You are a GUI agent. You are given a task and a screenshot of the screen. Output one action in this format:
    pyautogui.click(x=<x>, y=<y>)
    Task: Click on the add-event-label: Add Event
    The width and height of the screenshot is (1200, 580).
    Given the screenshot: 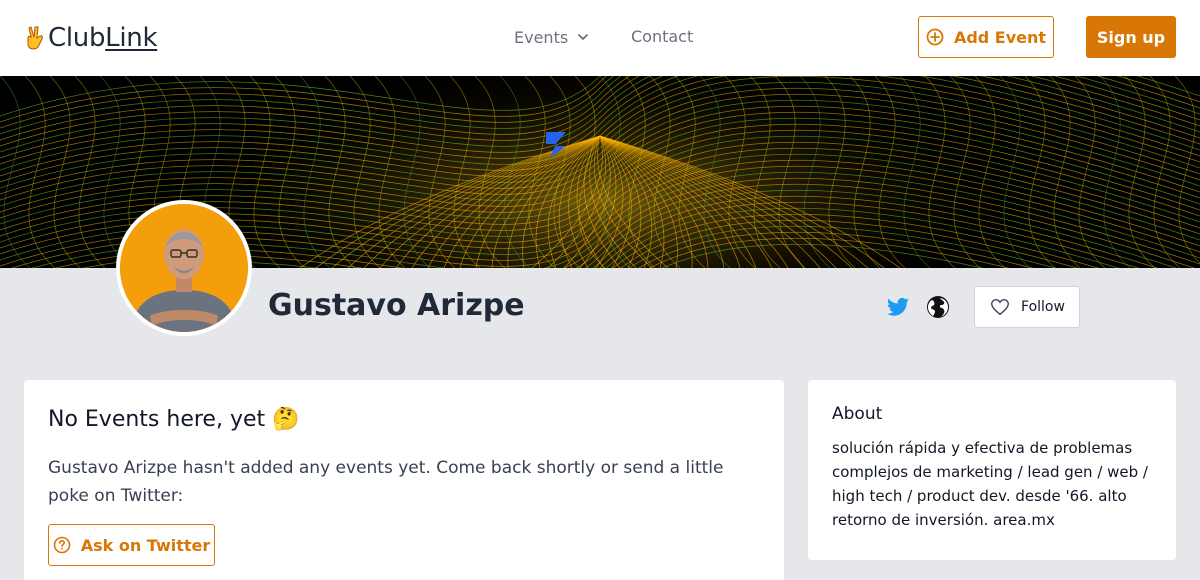 What is the action you would take?
    pyautogui.click(x=1000, y=37)
    